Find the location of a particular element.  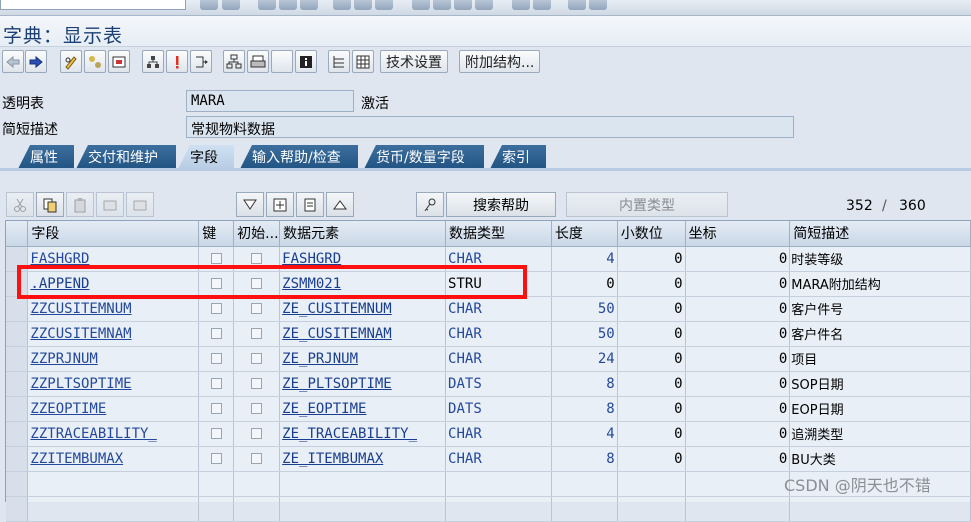

data-element-cell: ZE_EOPTIME is located at coordinates (363, 409).